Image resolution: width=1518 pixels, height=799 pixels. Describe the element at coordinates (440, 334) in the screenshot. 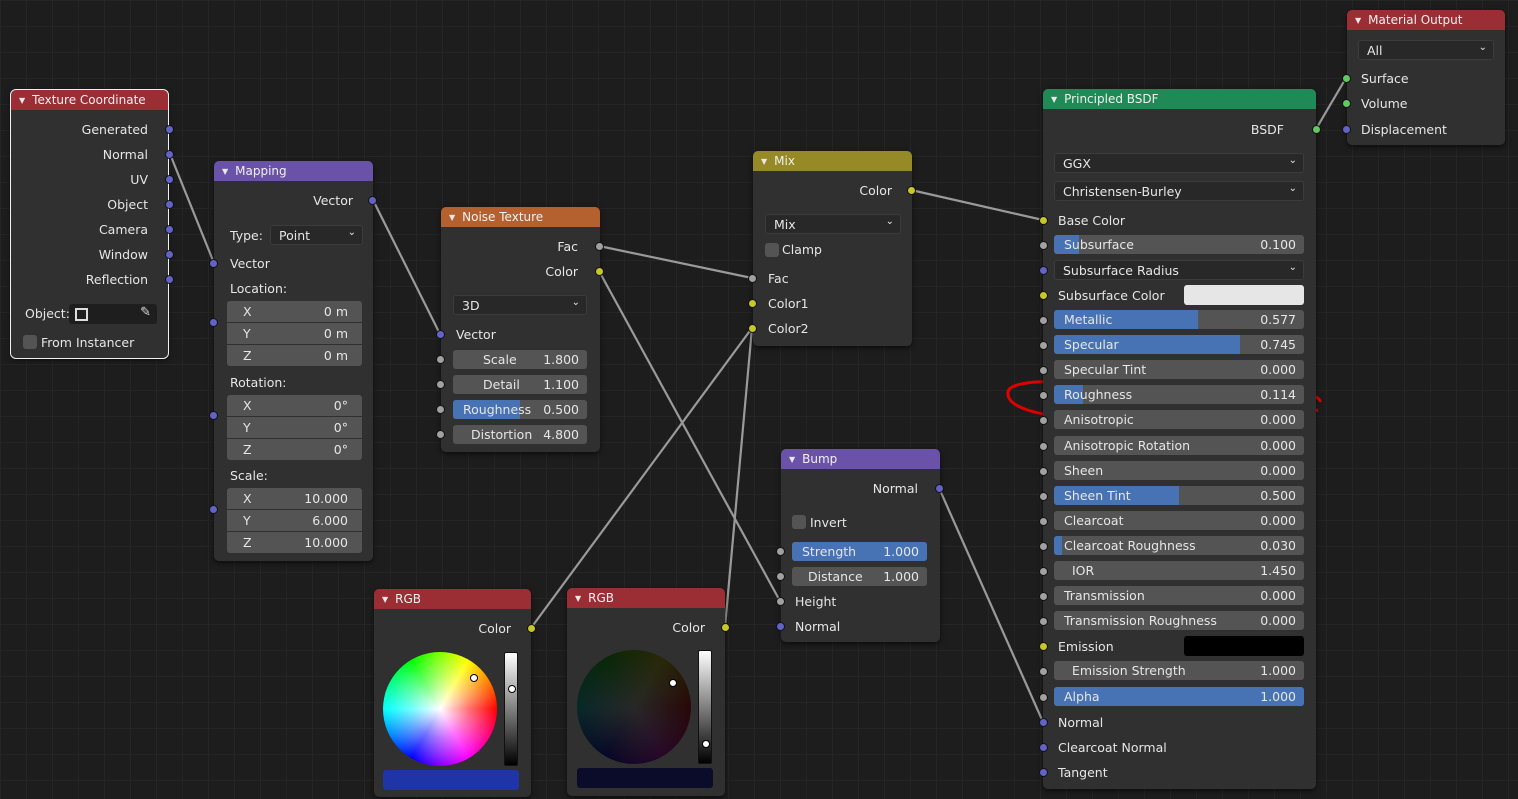

I see `socket-noise-vector-in` at that location.